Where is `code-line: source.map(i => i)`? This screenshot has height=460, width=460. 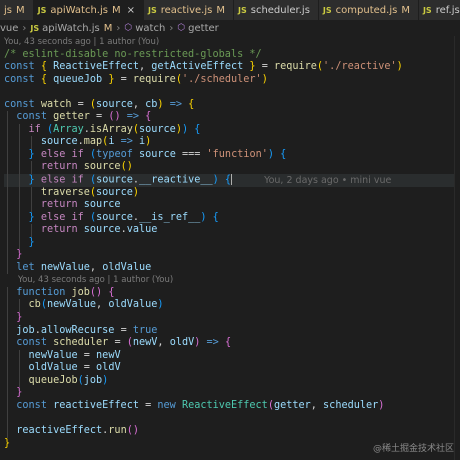
code-line: source.map(i => i) is located at coordinates (232, 142).